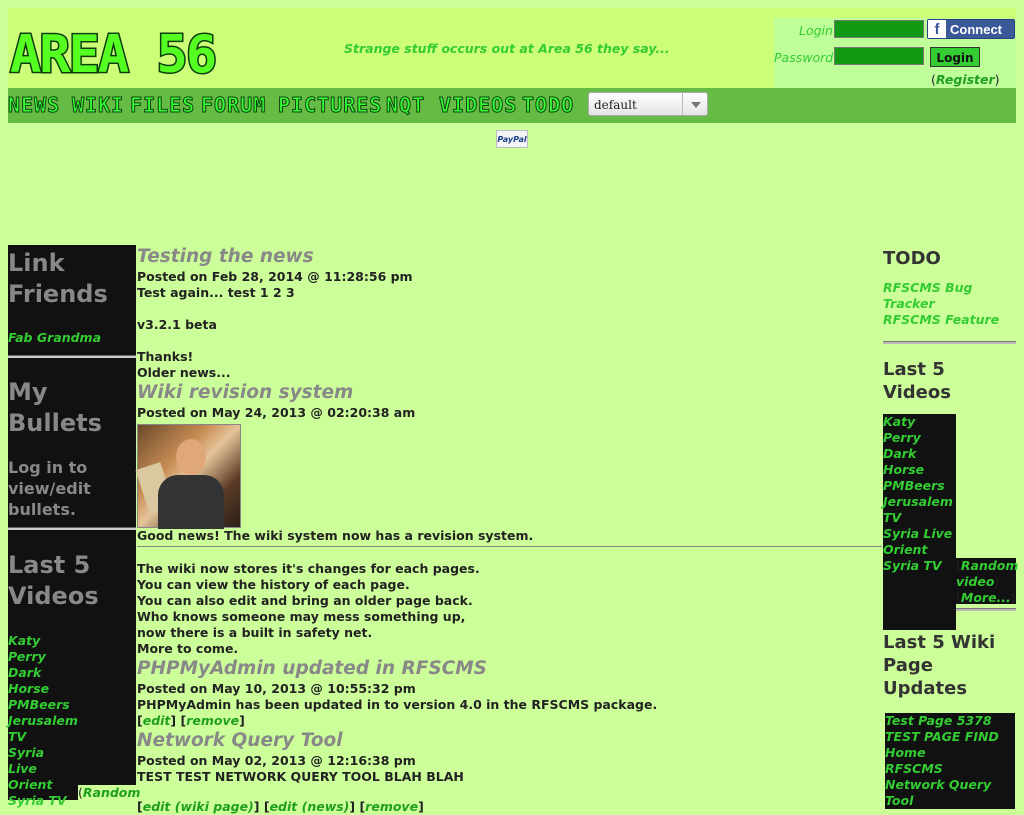 This screenshot has width=1024, height=815. Describe the element at coordinates (919, 542) in the screenshot. I see `right-video-link: Syria Live Orient` at that location.